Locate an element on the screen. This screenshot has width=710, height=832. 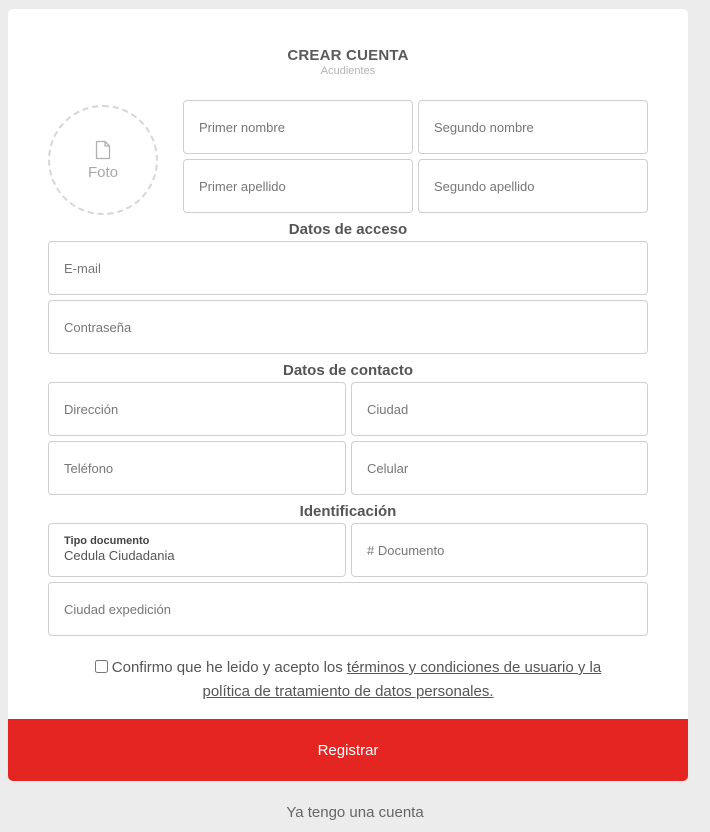
city-field is located at coordinates (499, 409).